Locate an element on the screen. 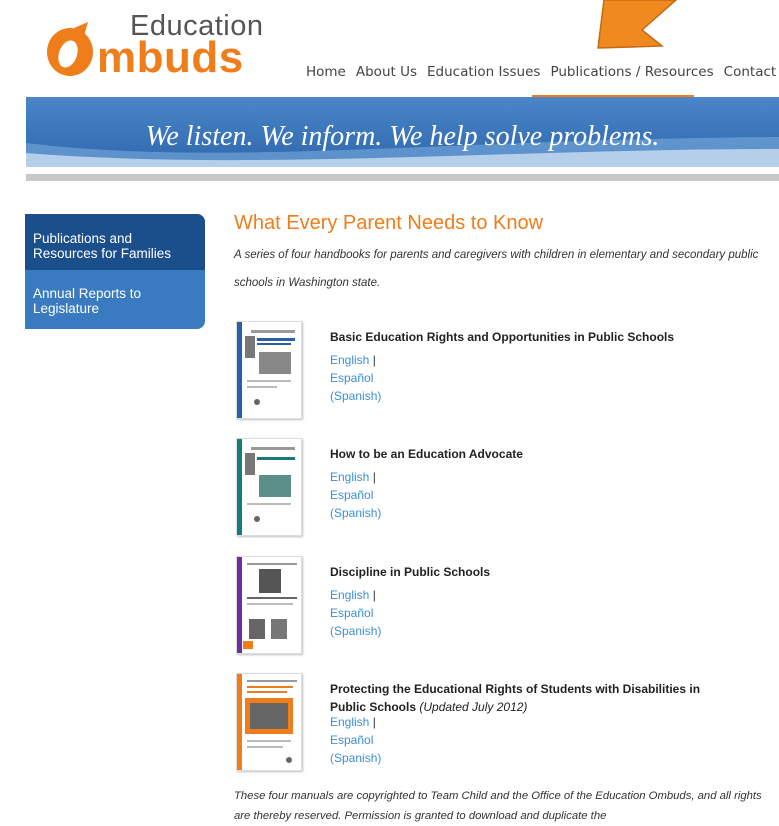 This screenshot has width=779, height=826. nav-contact-us: Contact Us is located at coordinates (751, 72).